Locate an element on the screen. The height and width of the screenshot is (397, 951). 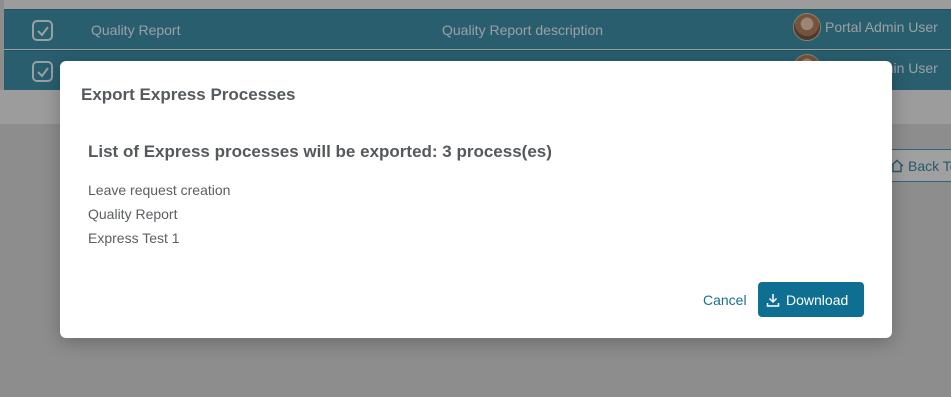
list-item: Quality Report is located at coordinates (133, 214).